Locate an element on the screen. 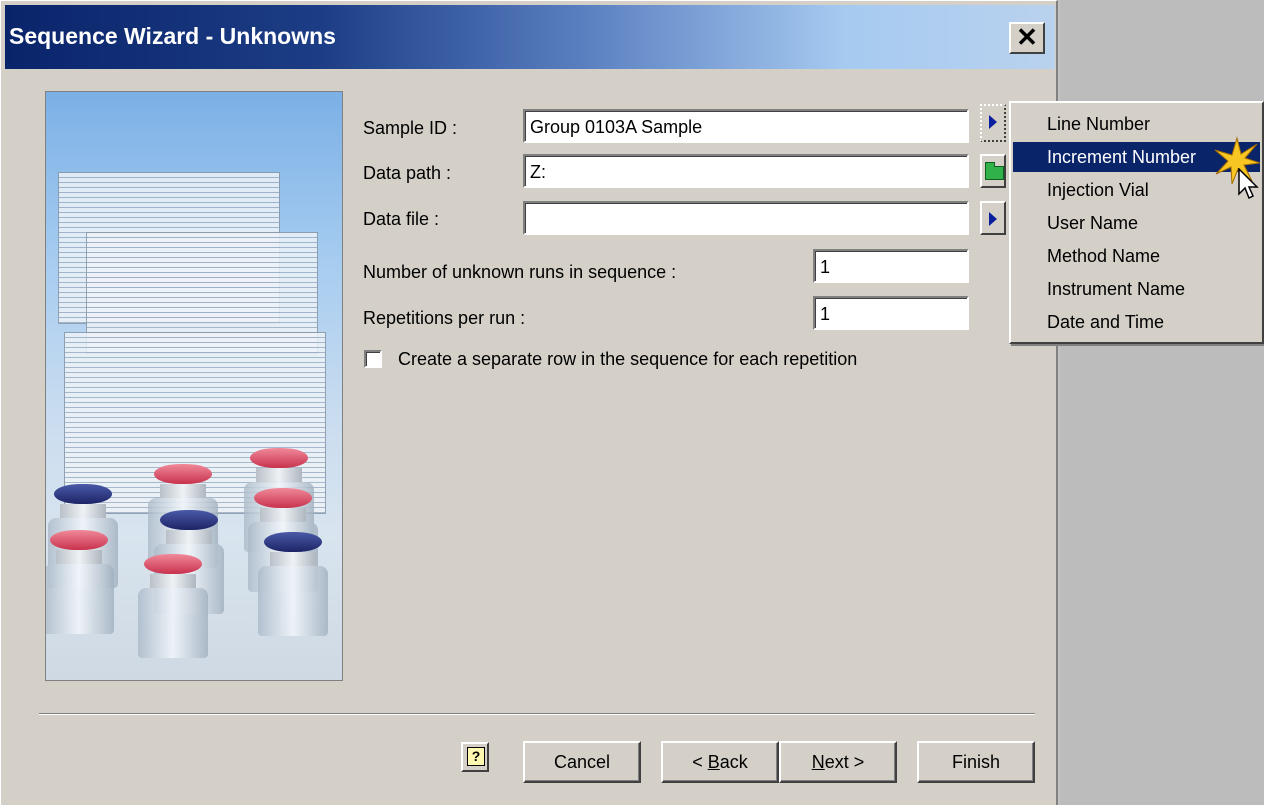  insert-field-button-data-file is located at coordinates (993, 218).